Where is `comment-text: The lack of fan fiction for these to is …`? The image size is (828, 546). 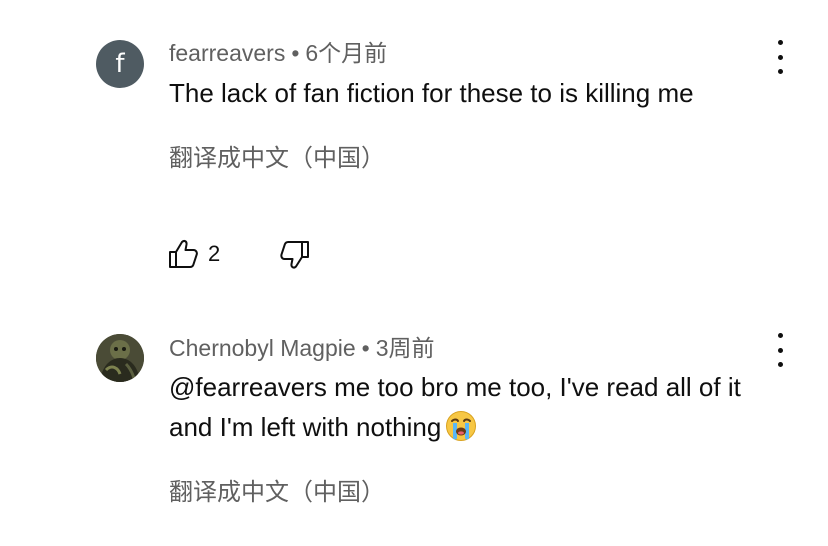 comment-text: The lack of fan fiction for these to is … is located at coordinates (431, 93).